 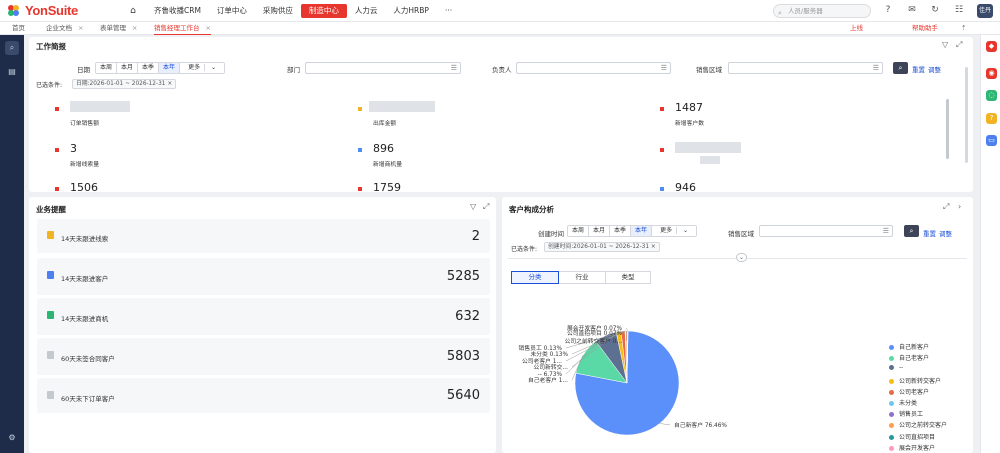 What do you see at coordinates (896, 367) in the screenshot?
I see `legend-item: --` at bounding box center [896, 367].